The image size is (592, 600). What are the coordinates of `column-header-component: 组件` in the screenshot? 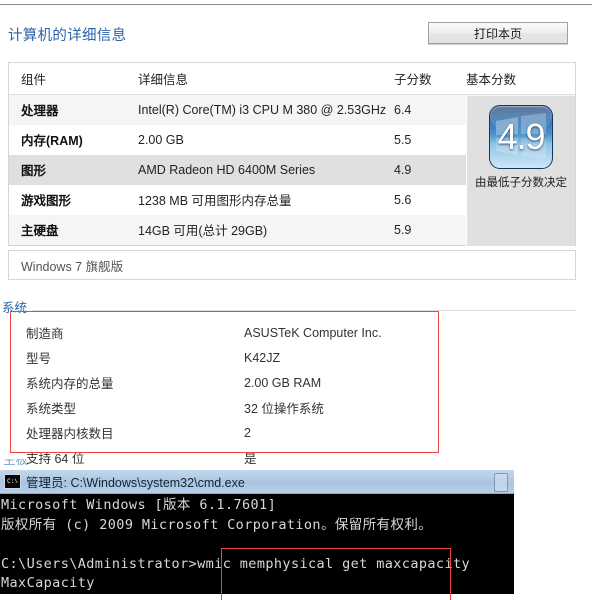 It's located at (34, 80).